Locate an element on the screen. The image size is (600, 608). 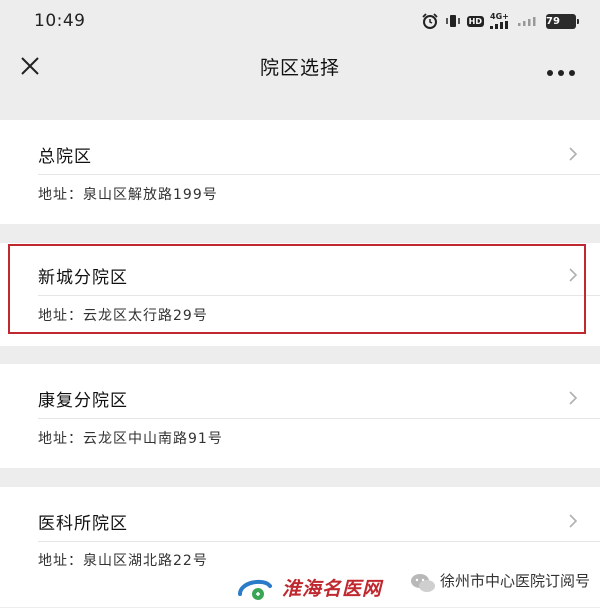
status-bar: 10:49 HD 4G+ 79 is located at coordinates (300, 21).